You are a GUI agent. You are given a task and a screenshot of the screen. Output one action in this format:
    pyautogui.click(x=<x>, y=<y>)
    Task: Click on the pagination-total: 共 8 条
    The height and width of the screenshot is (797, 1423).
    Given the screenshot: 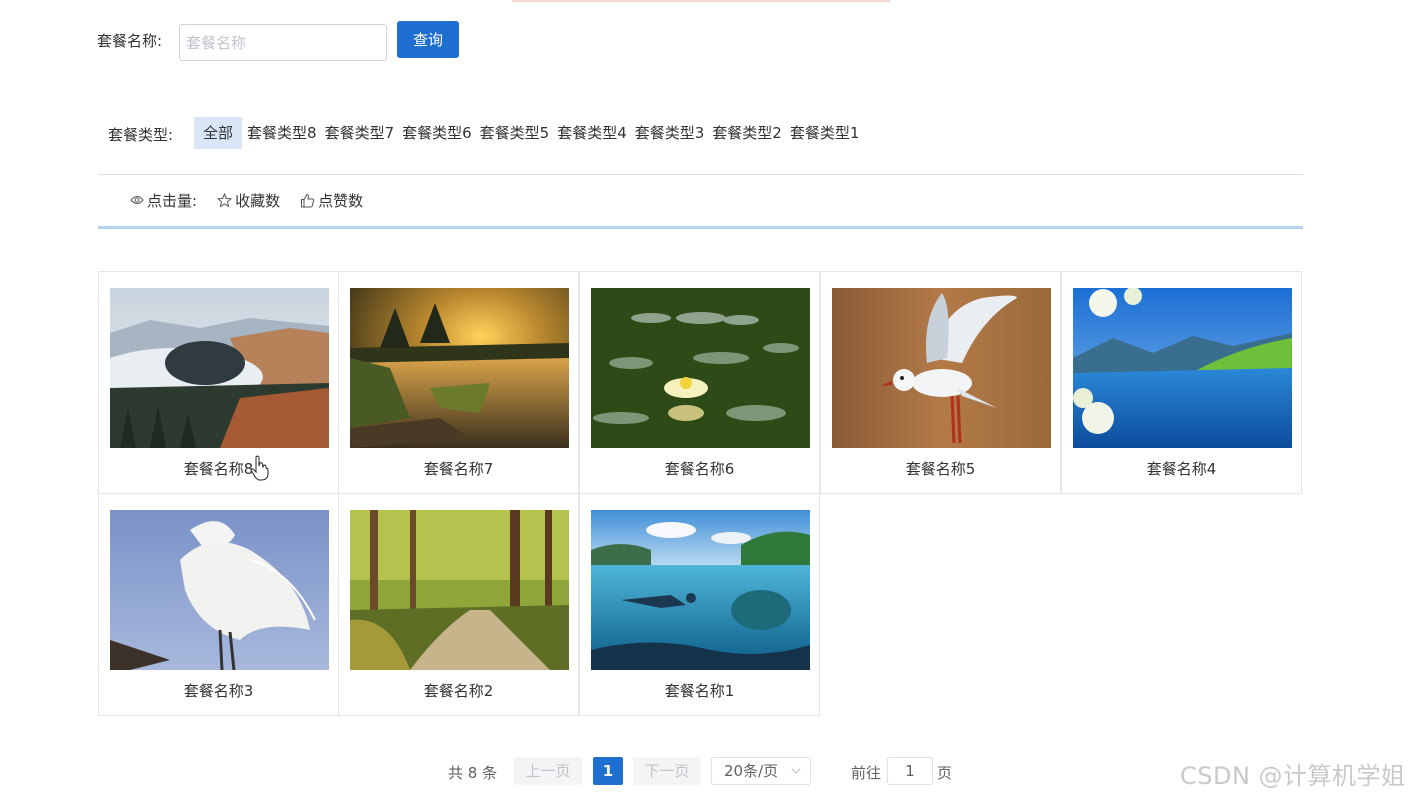 What is the action you would take?
    pyautogui.click(x=473, y=773)
    